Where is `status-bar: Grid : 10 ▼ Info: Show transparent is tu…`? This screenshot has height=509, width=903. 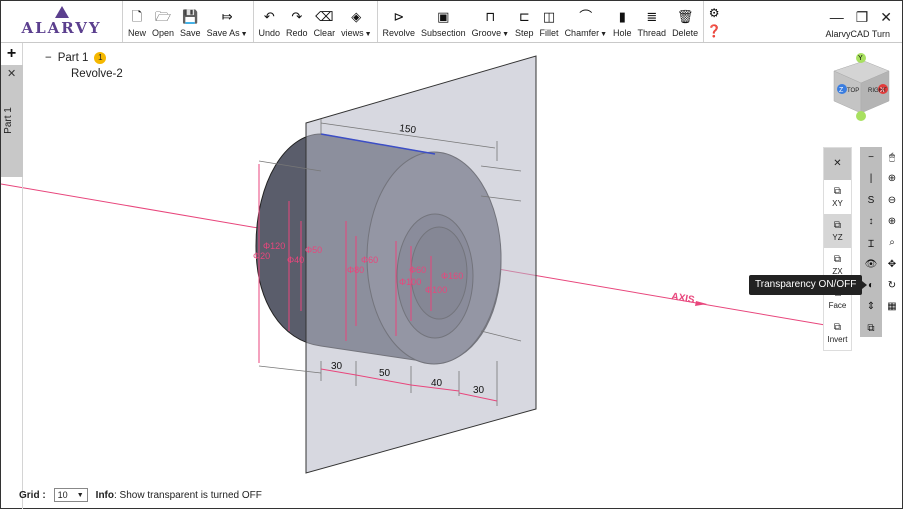
status-bar: Grid : 10 ▼ Info: Show transparent is tu… is located at coordinates (140, 495).